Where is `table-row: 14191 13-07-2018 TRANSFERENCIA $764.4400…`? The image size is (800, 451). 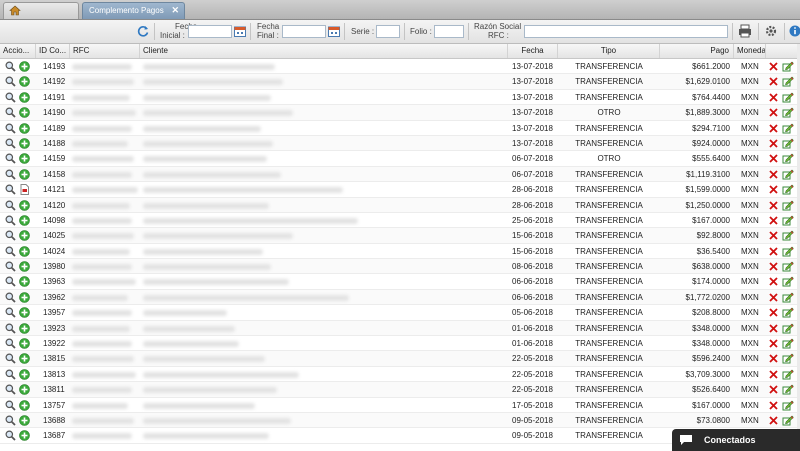 table-row: 14191 13-07-2018 TRANSFERENCIA $764.4400… is located at coordinates (398, 98).